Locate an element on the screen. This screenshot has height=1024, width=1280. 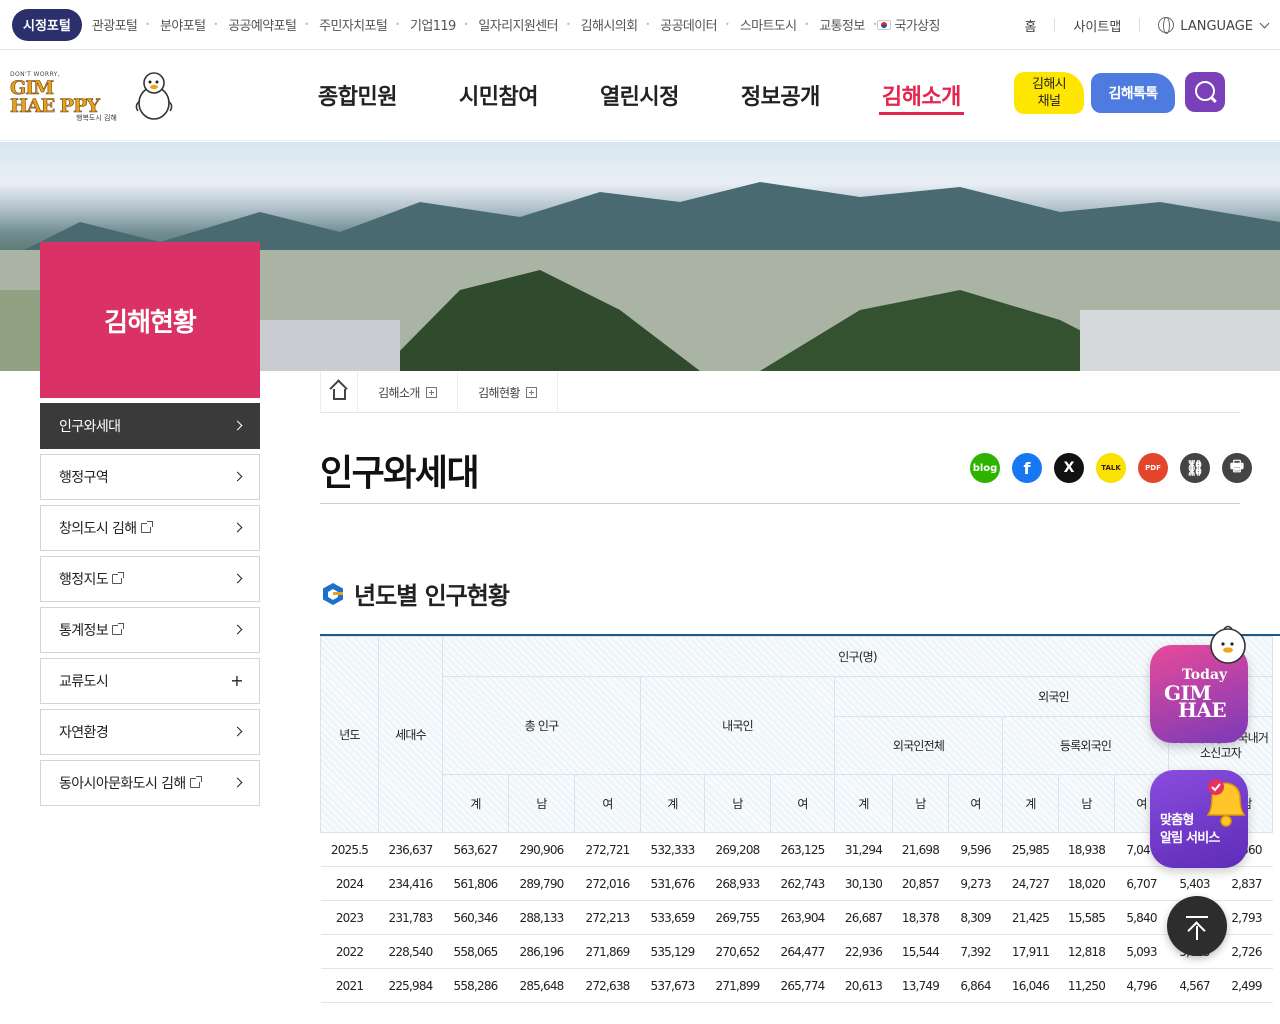
logo-wordmark: GIM HAE PPY is located at coordinates (55, 97).